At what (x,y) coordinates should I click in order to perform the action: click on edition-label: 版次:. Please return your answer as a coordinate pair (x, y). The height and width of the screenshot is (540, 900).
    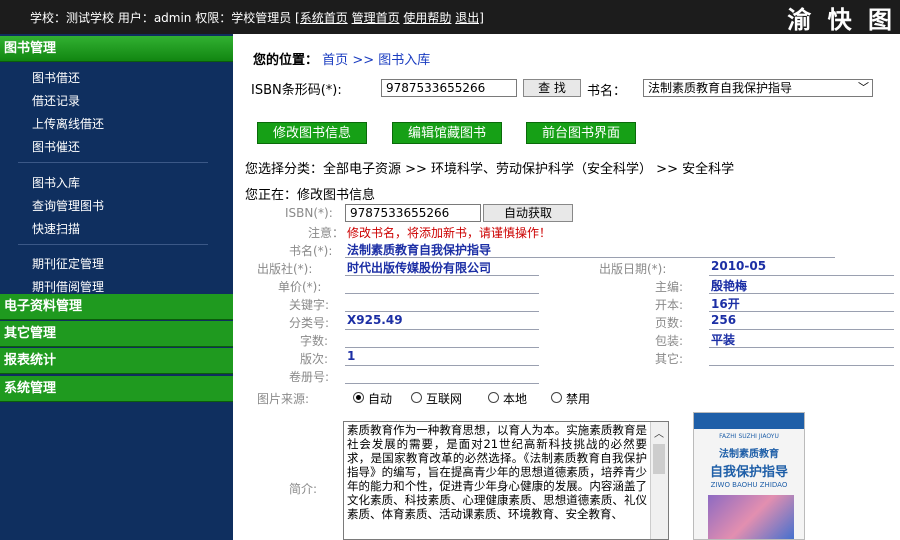
    Looking at the image, I should click on (314, 359).